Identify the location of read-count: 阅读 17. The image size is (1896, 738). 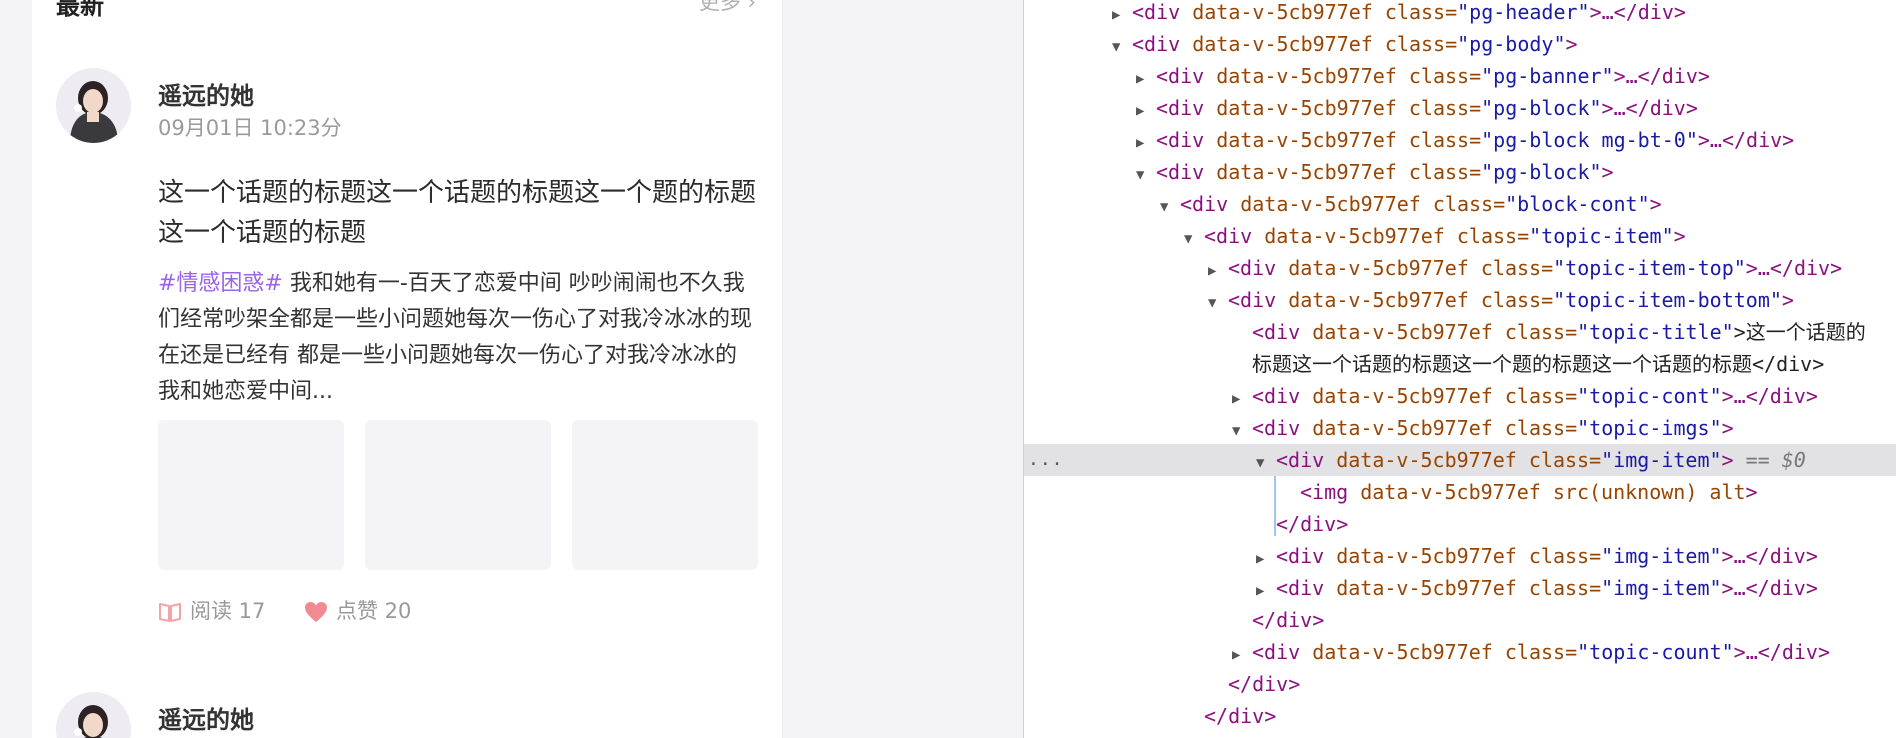
(211, 610).